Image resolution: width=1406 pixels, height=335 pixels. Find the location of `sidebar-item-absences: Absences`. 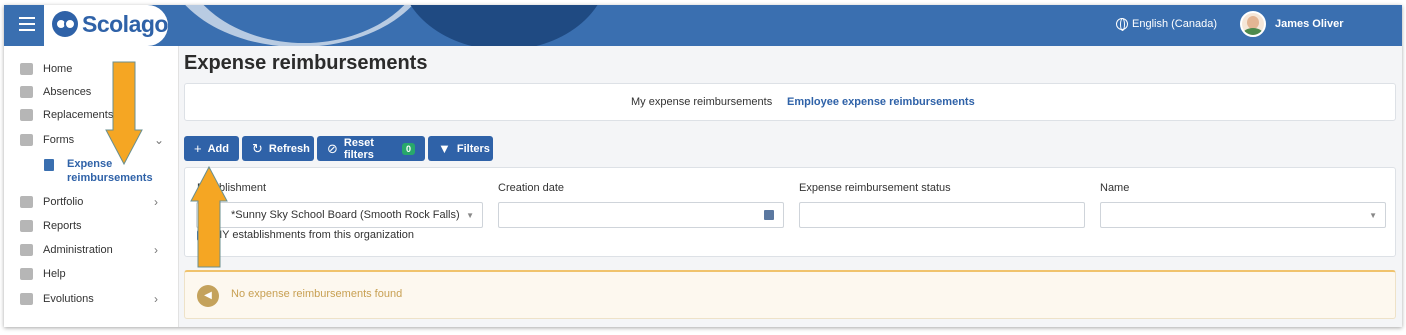

sidebar-item-absences: Absences is located at coordinates (91, 92).